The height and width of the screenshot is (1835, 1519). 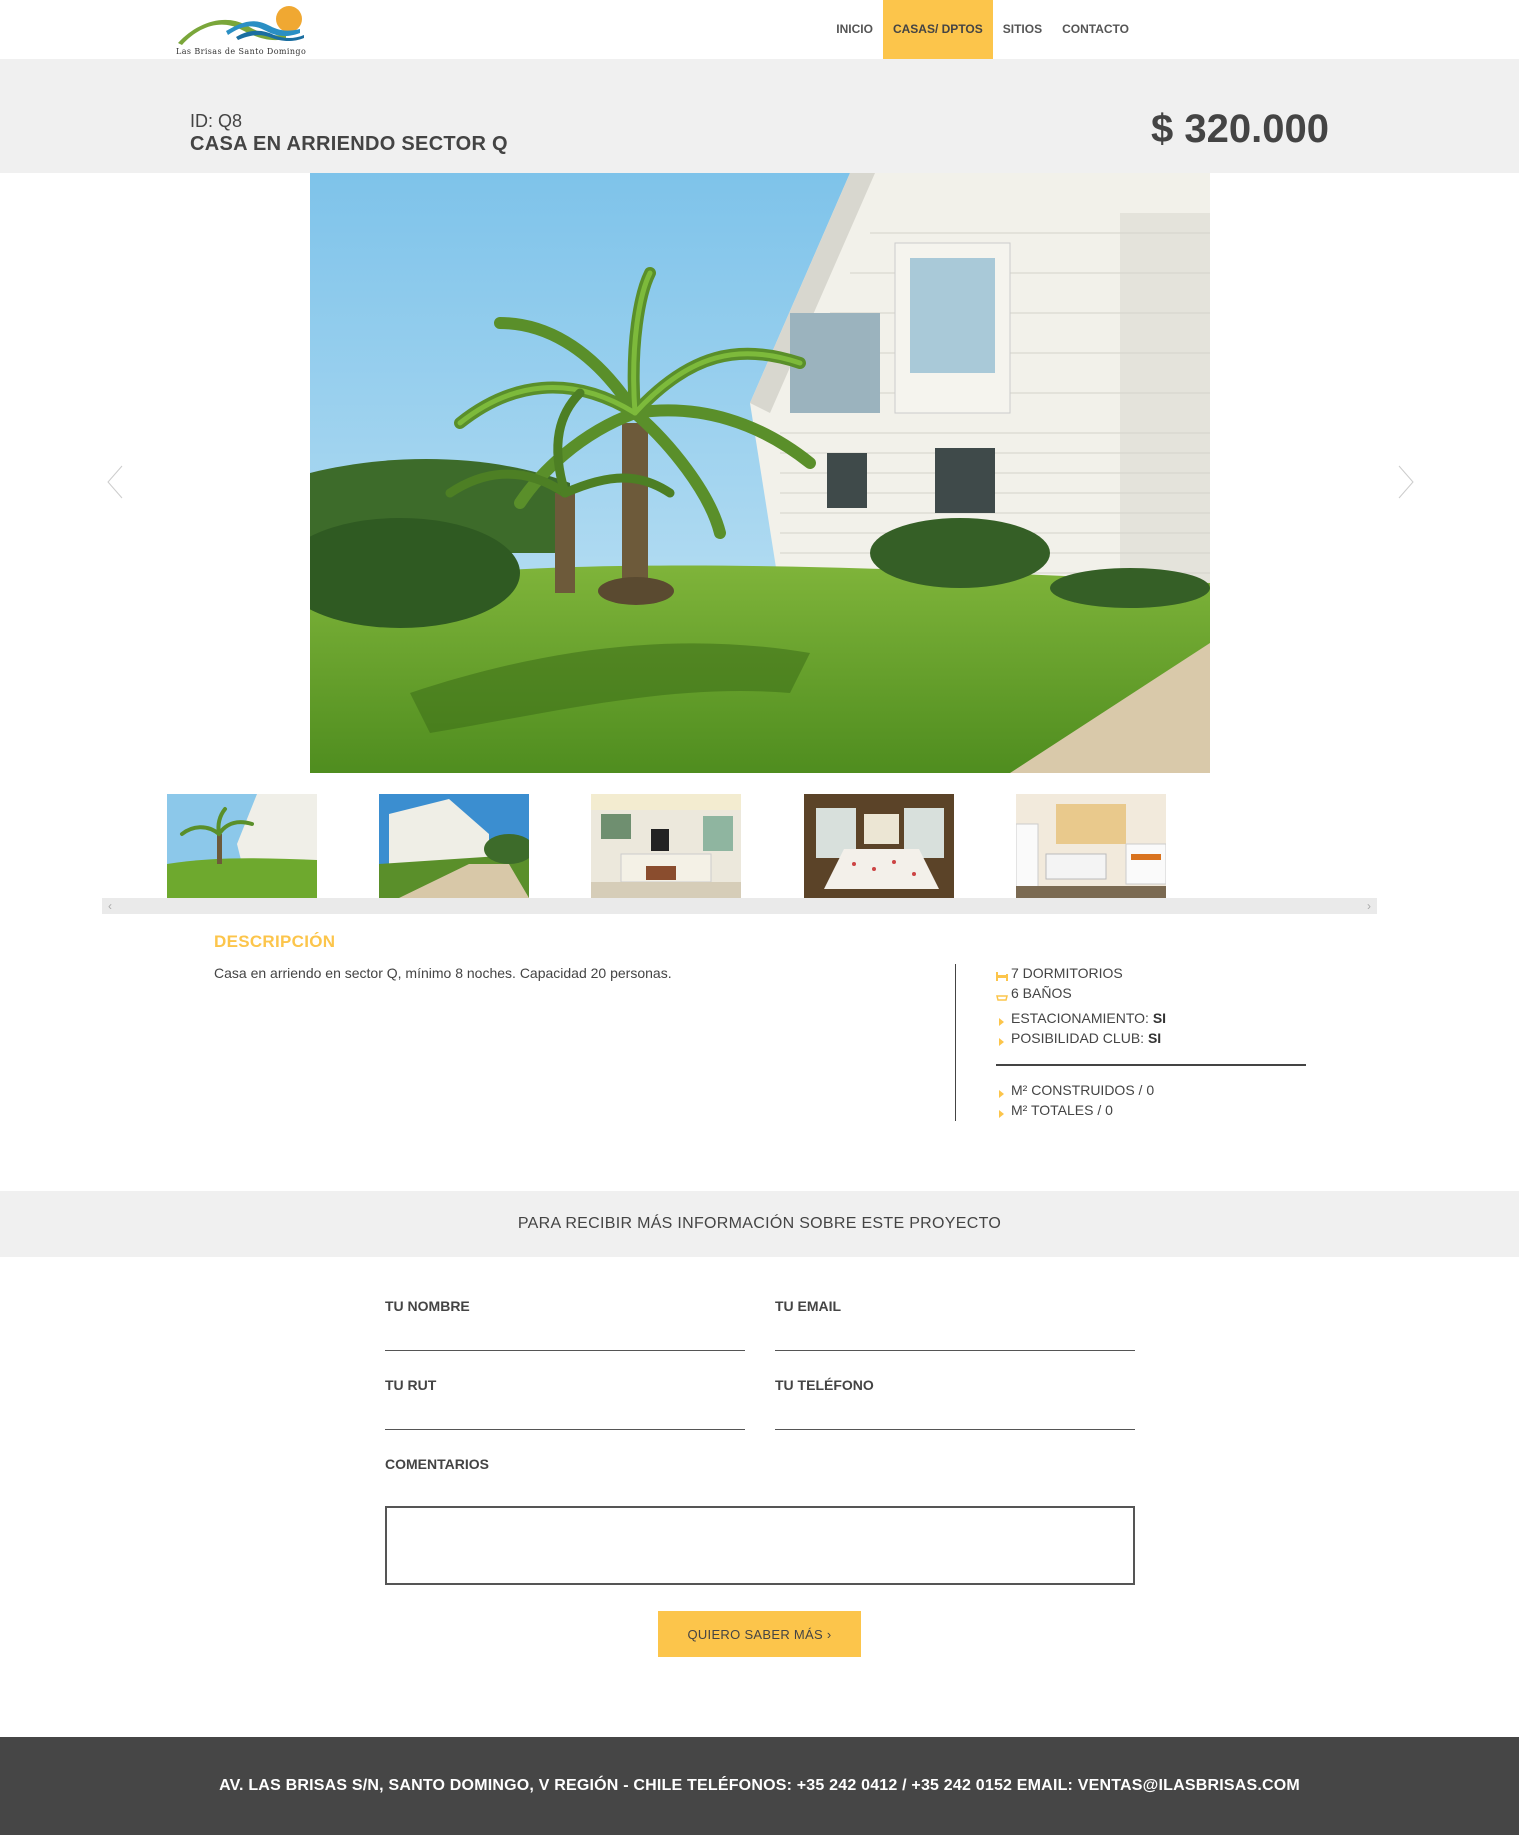 I want to click on gallery-next-arrow, so click(x=1405, y=482).